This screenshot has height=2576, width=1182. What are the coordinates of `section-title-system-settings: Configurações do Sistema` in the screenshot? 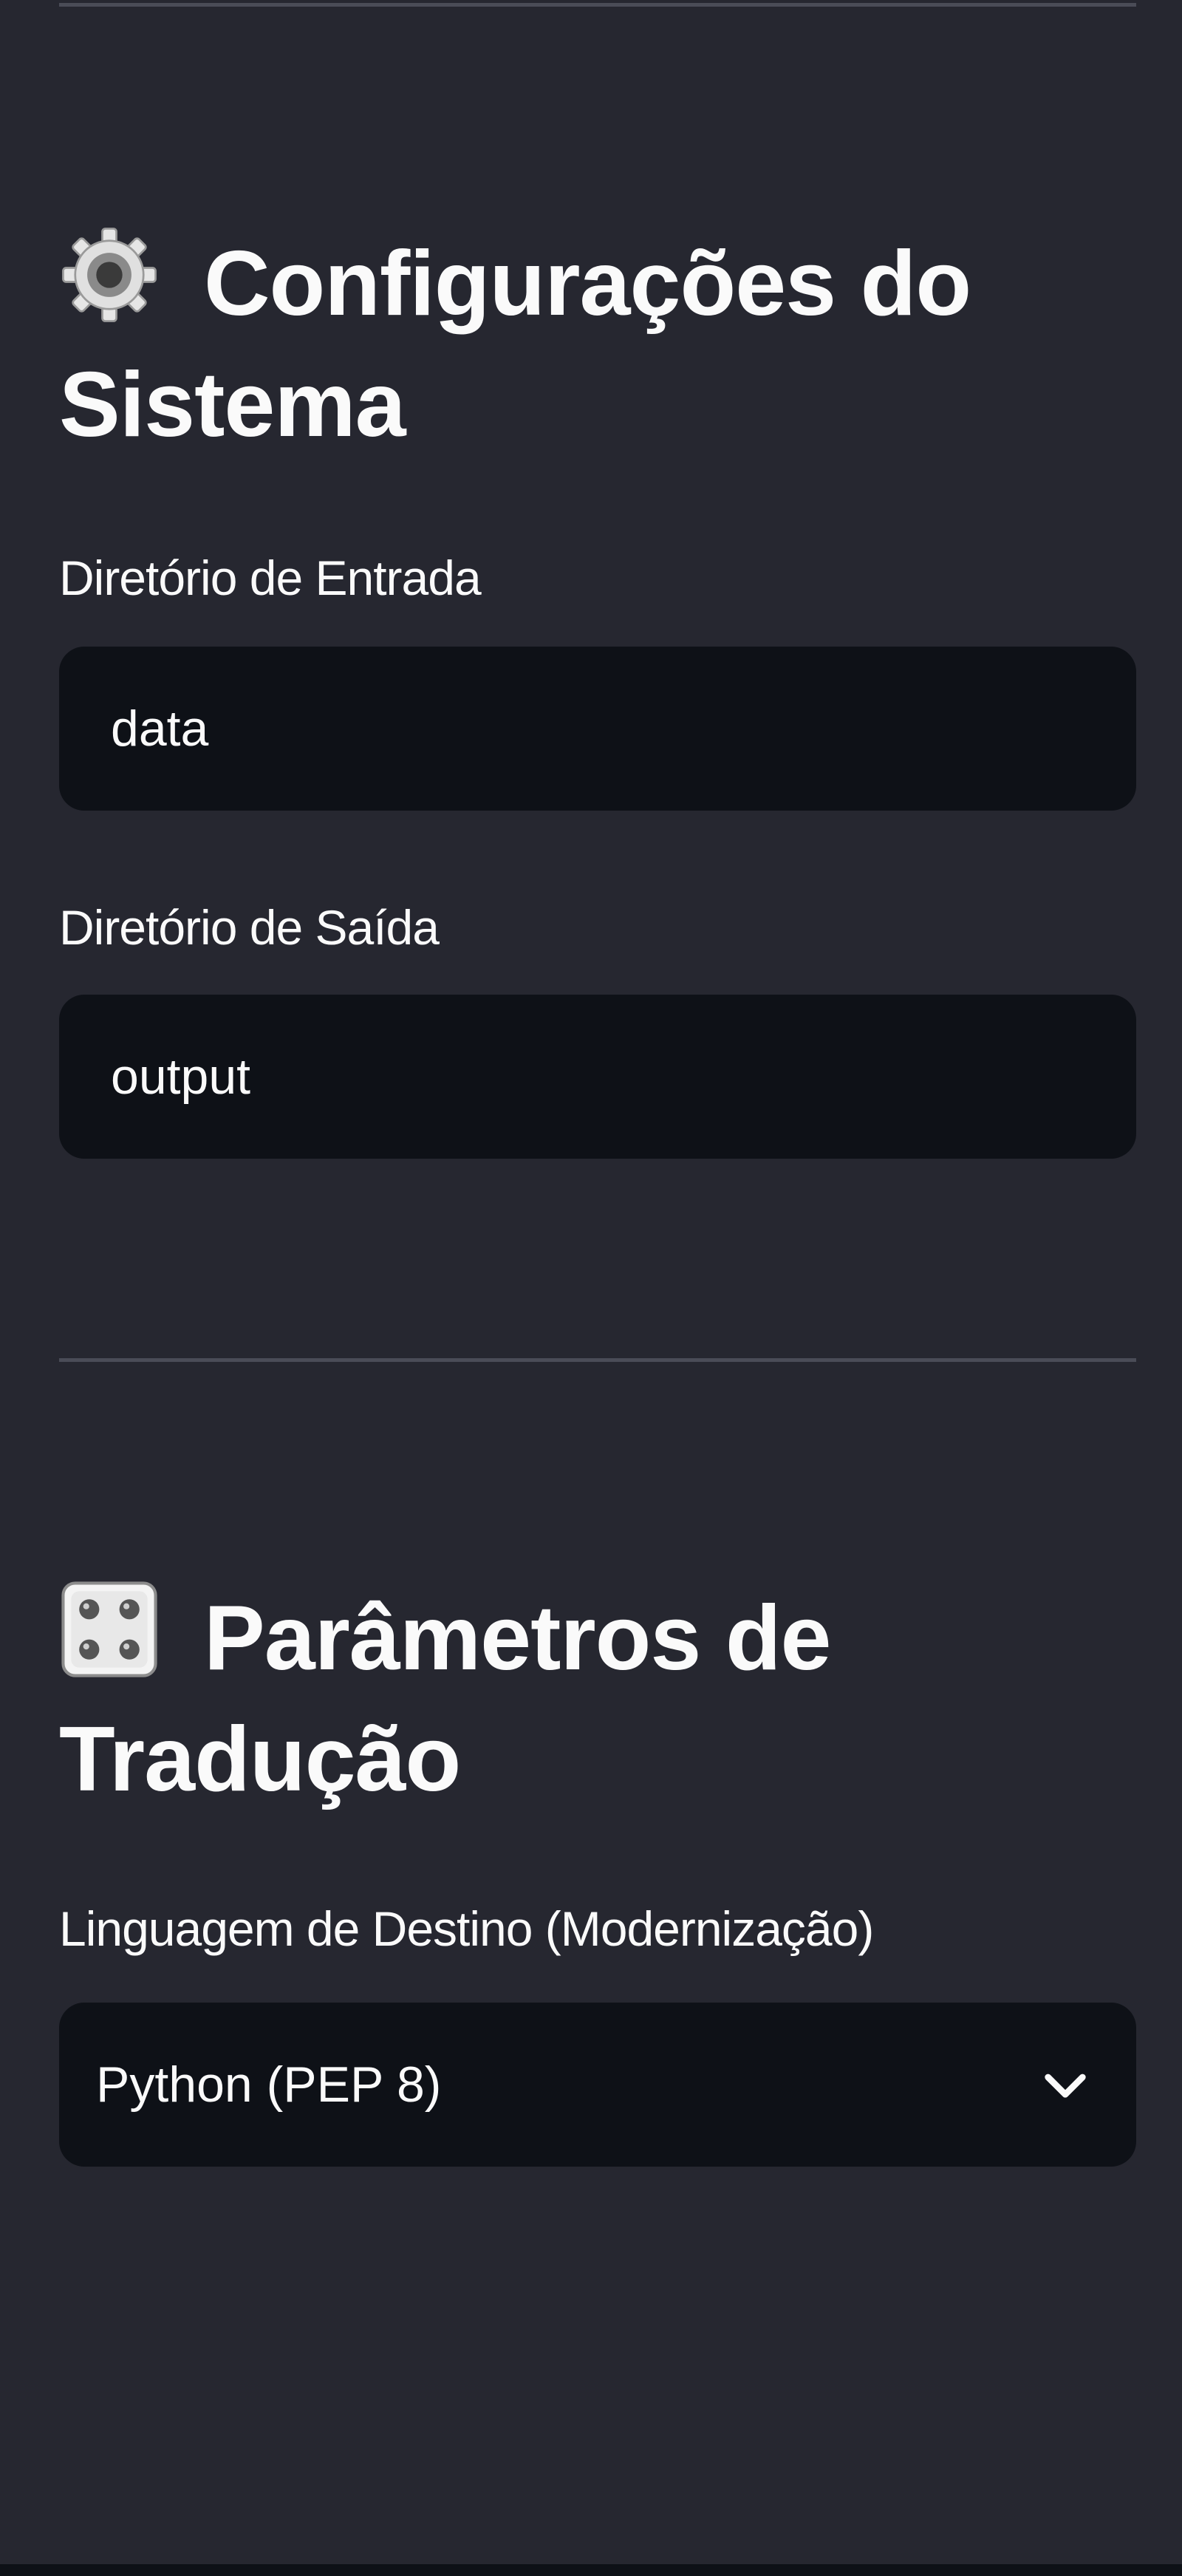 It's located at (605, 344).